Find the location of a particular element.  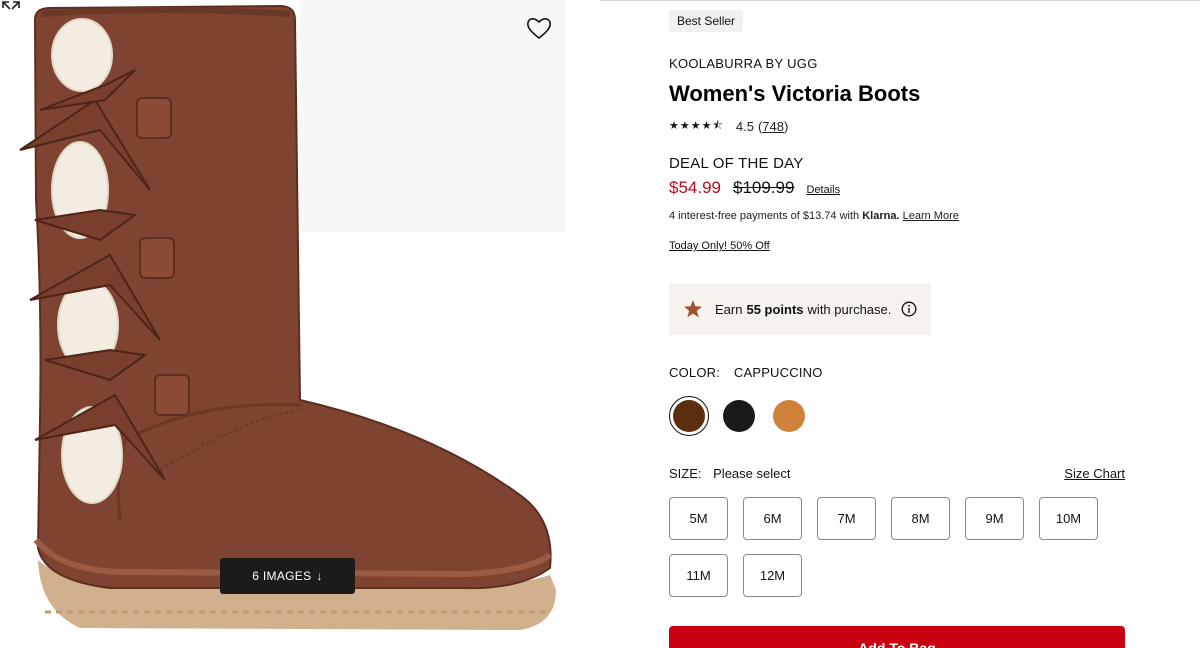

view-all-images-button: 6 IMAGES ↓ is located at coordinates (287, 576).